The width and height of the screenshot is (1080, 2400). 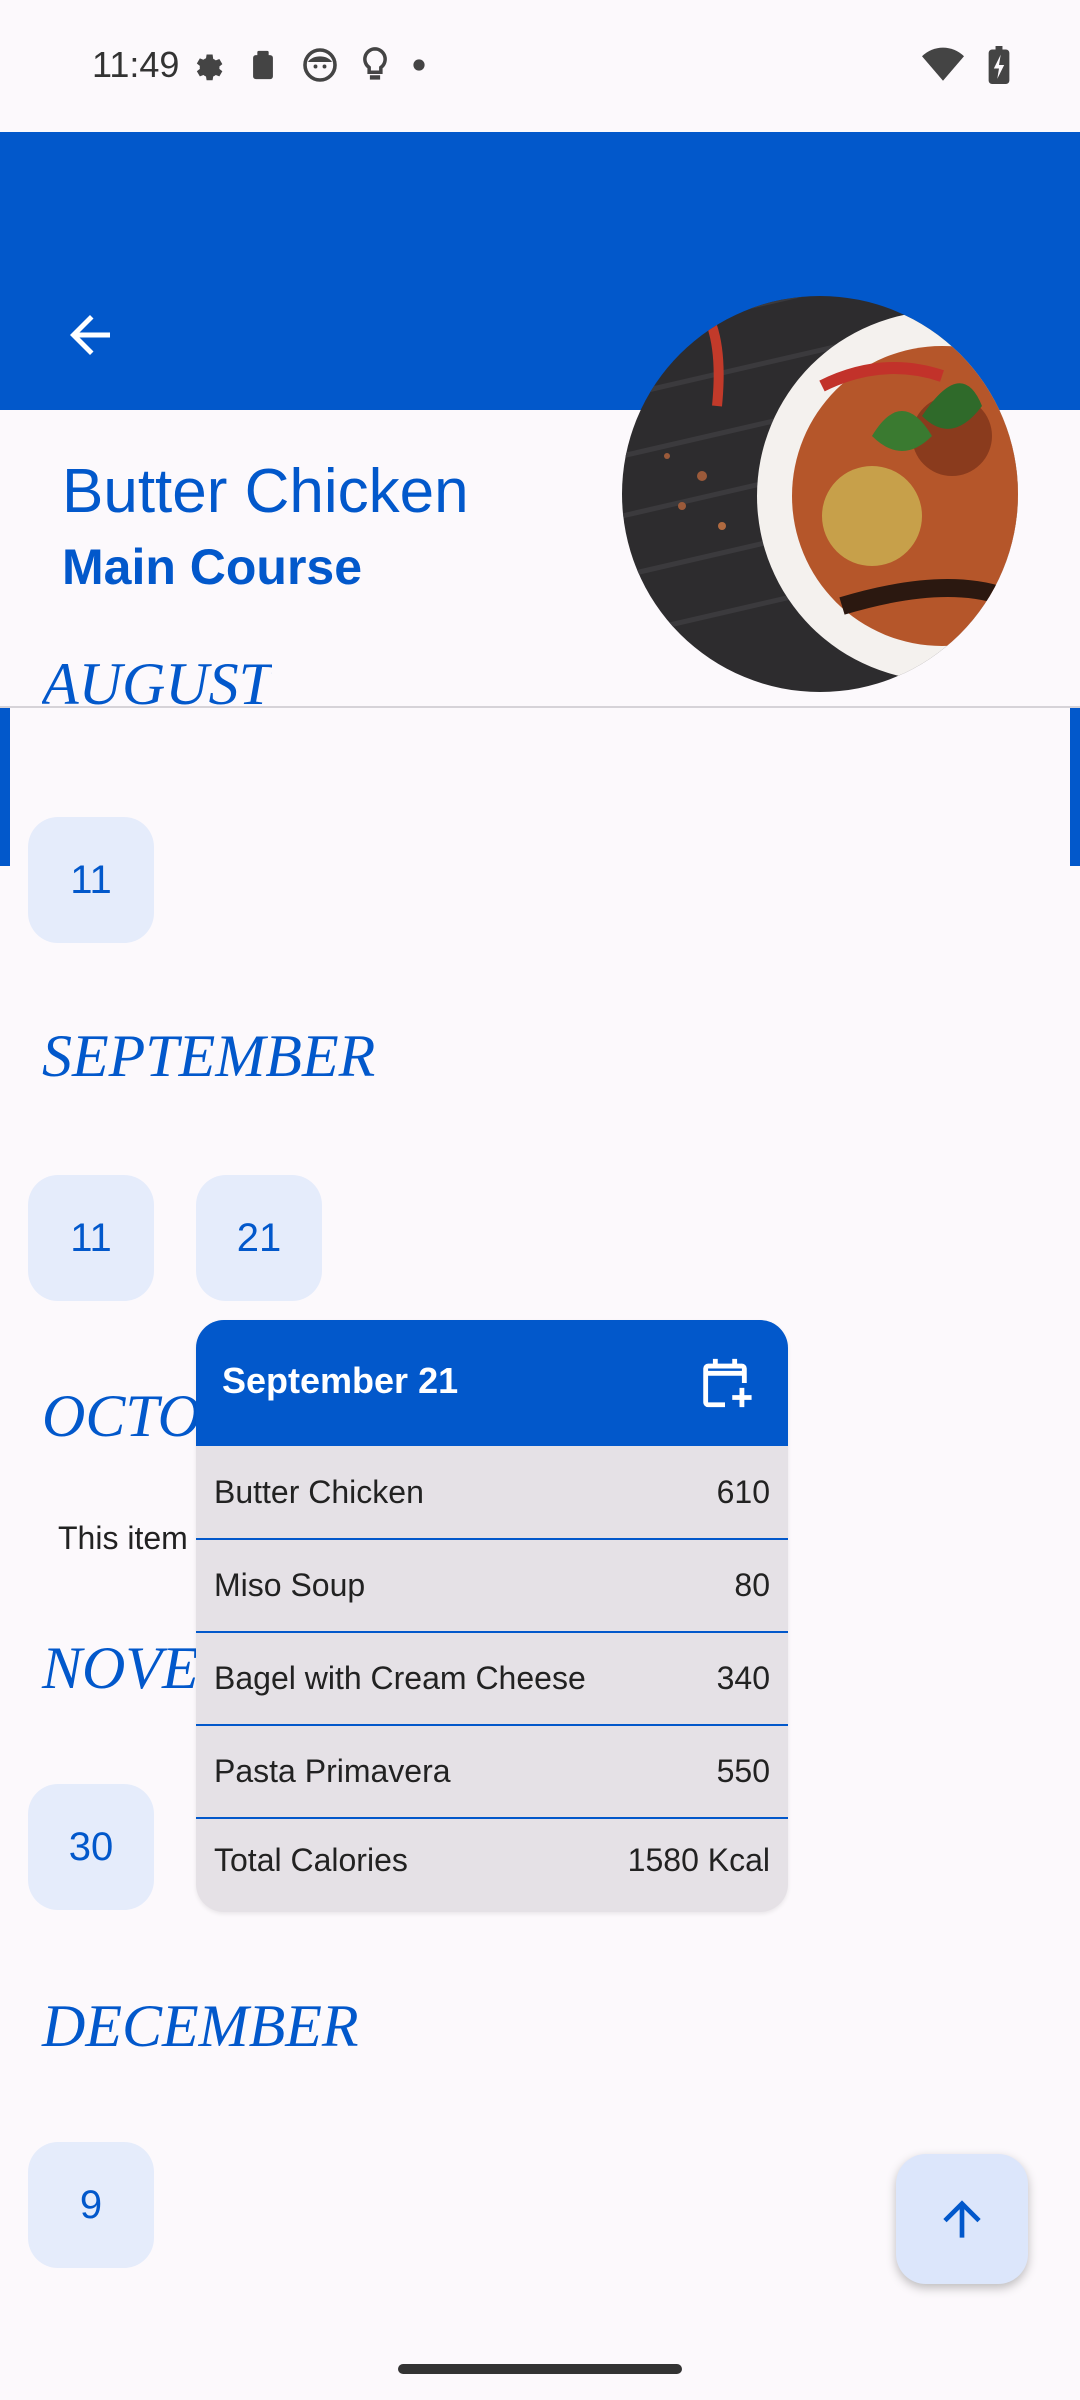 What do you see at coordinates (123, 1538) in the screenshot?
I see `october-note: This item` at bounding box center [123, 1538].